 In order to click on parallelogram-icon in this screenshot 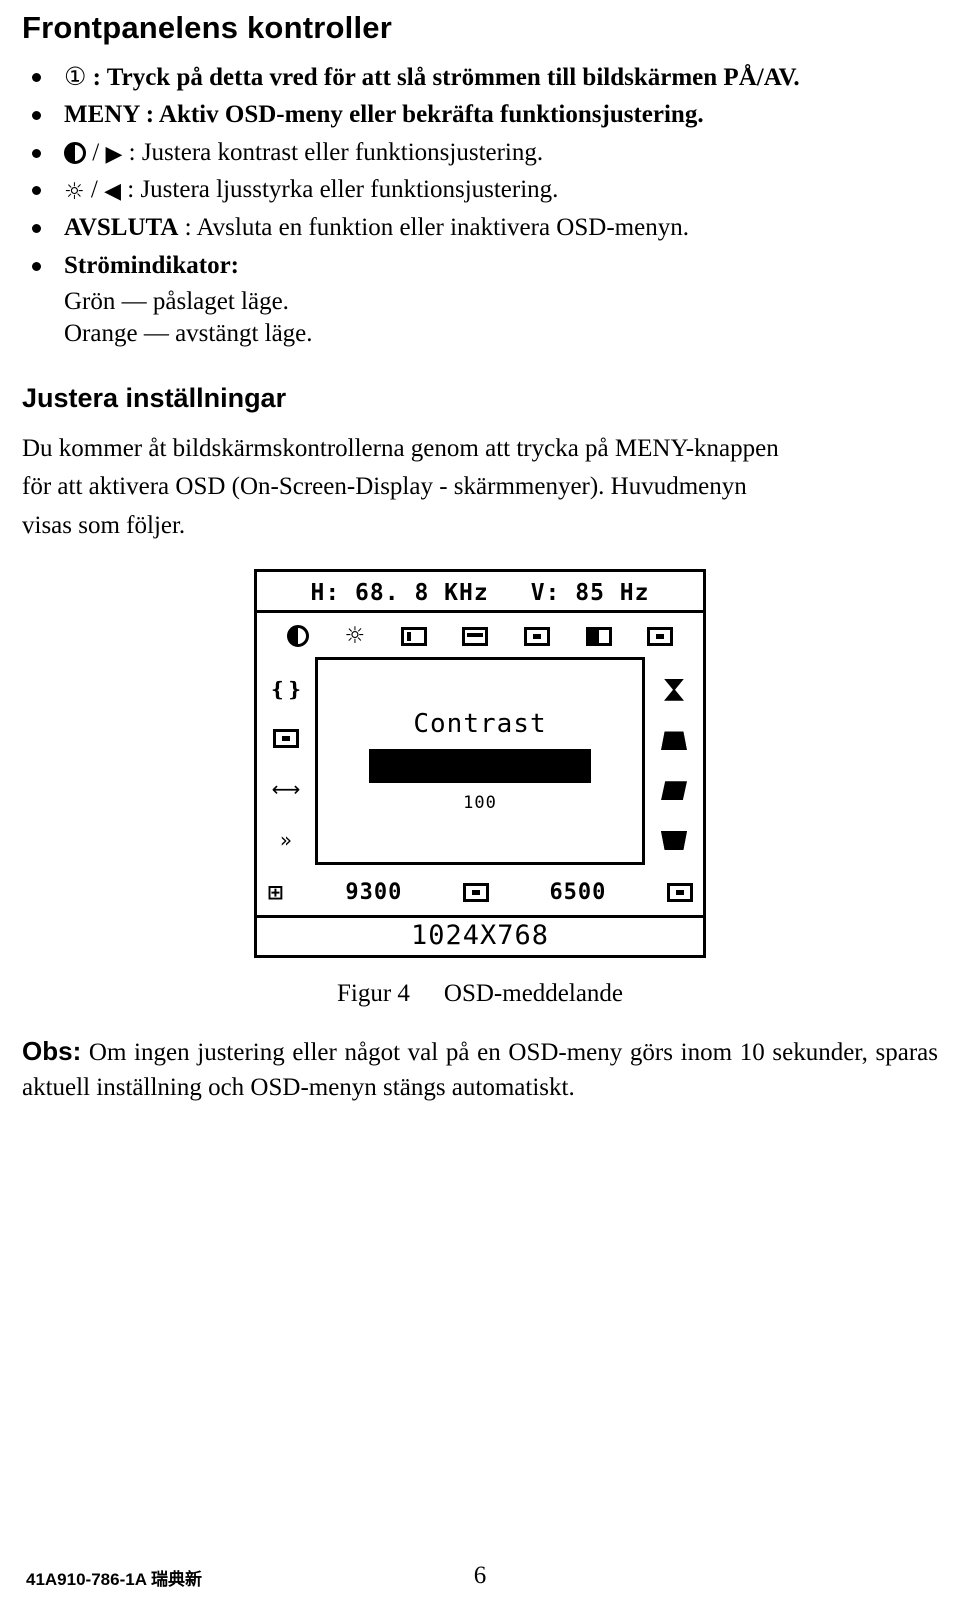, I will do `click(674, 791)`.